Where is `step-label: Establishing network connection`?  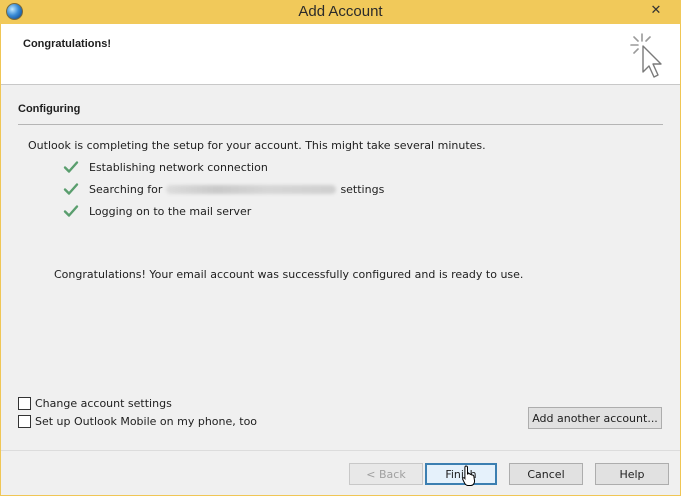 step-label: Establishing network connection is located at coordinates (178, 167).